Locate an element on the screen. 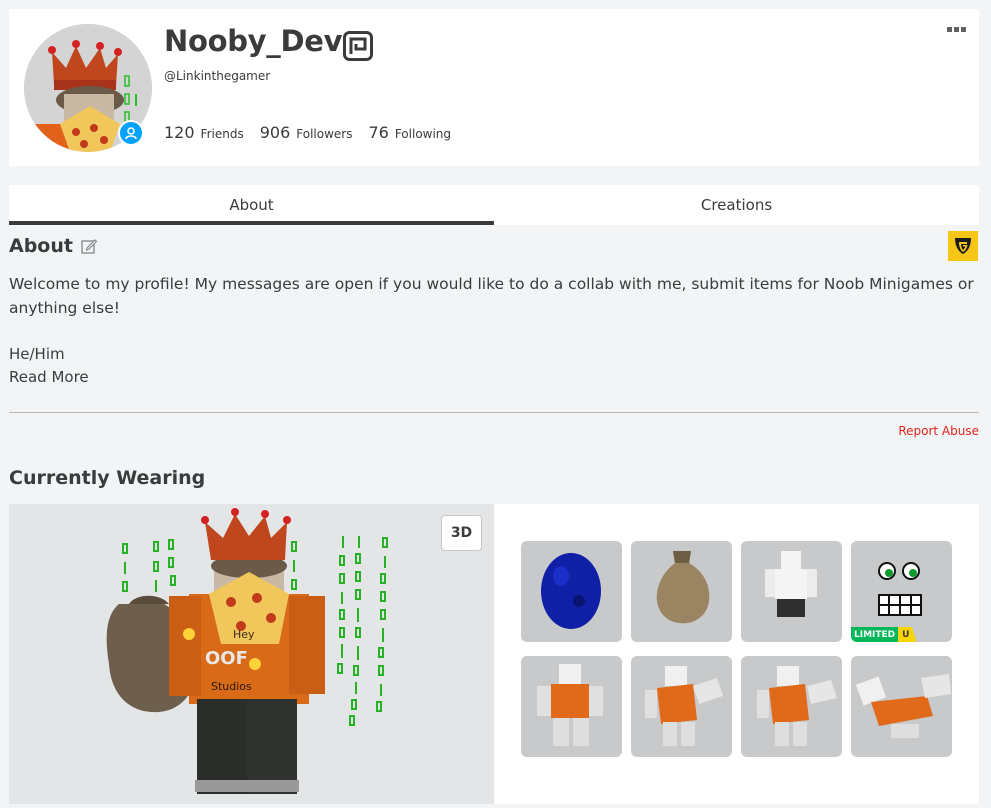  limited-u-label: U is located at coordinates (907, 634).